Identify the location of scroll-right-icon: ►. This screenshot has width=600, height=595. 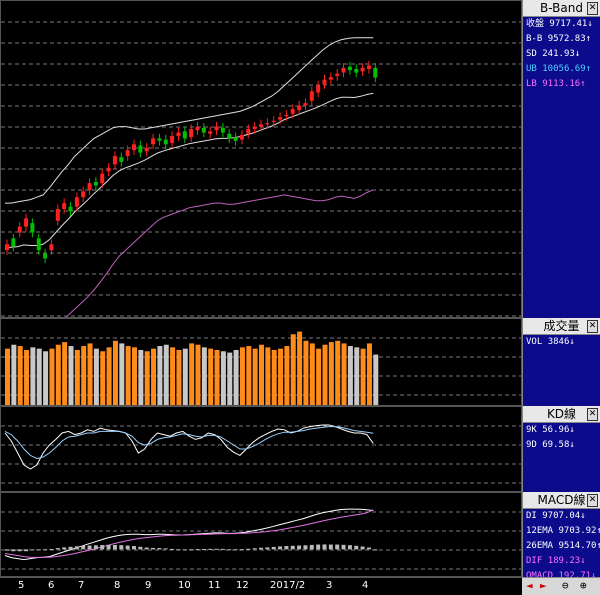
(543, 585).